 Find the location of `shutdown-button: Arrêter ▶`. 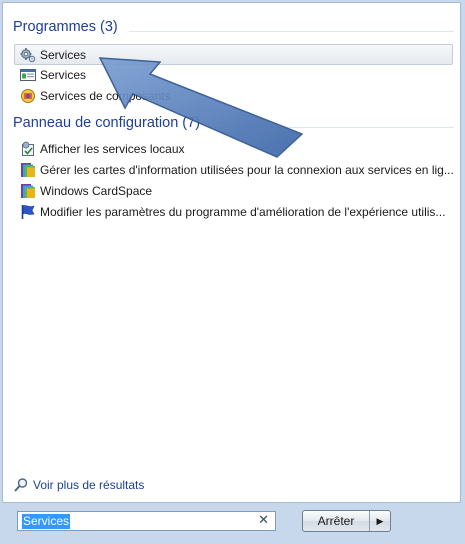

shutdown-button: Arrêter ▶ is located at coordinates (346, 521).